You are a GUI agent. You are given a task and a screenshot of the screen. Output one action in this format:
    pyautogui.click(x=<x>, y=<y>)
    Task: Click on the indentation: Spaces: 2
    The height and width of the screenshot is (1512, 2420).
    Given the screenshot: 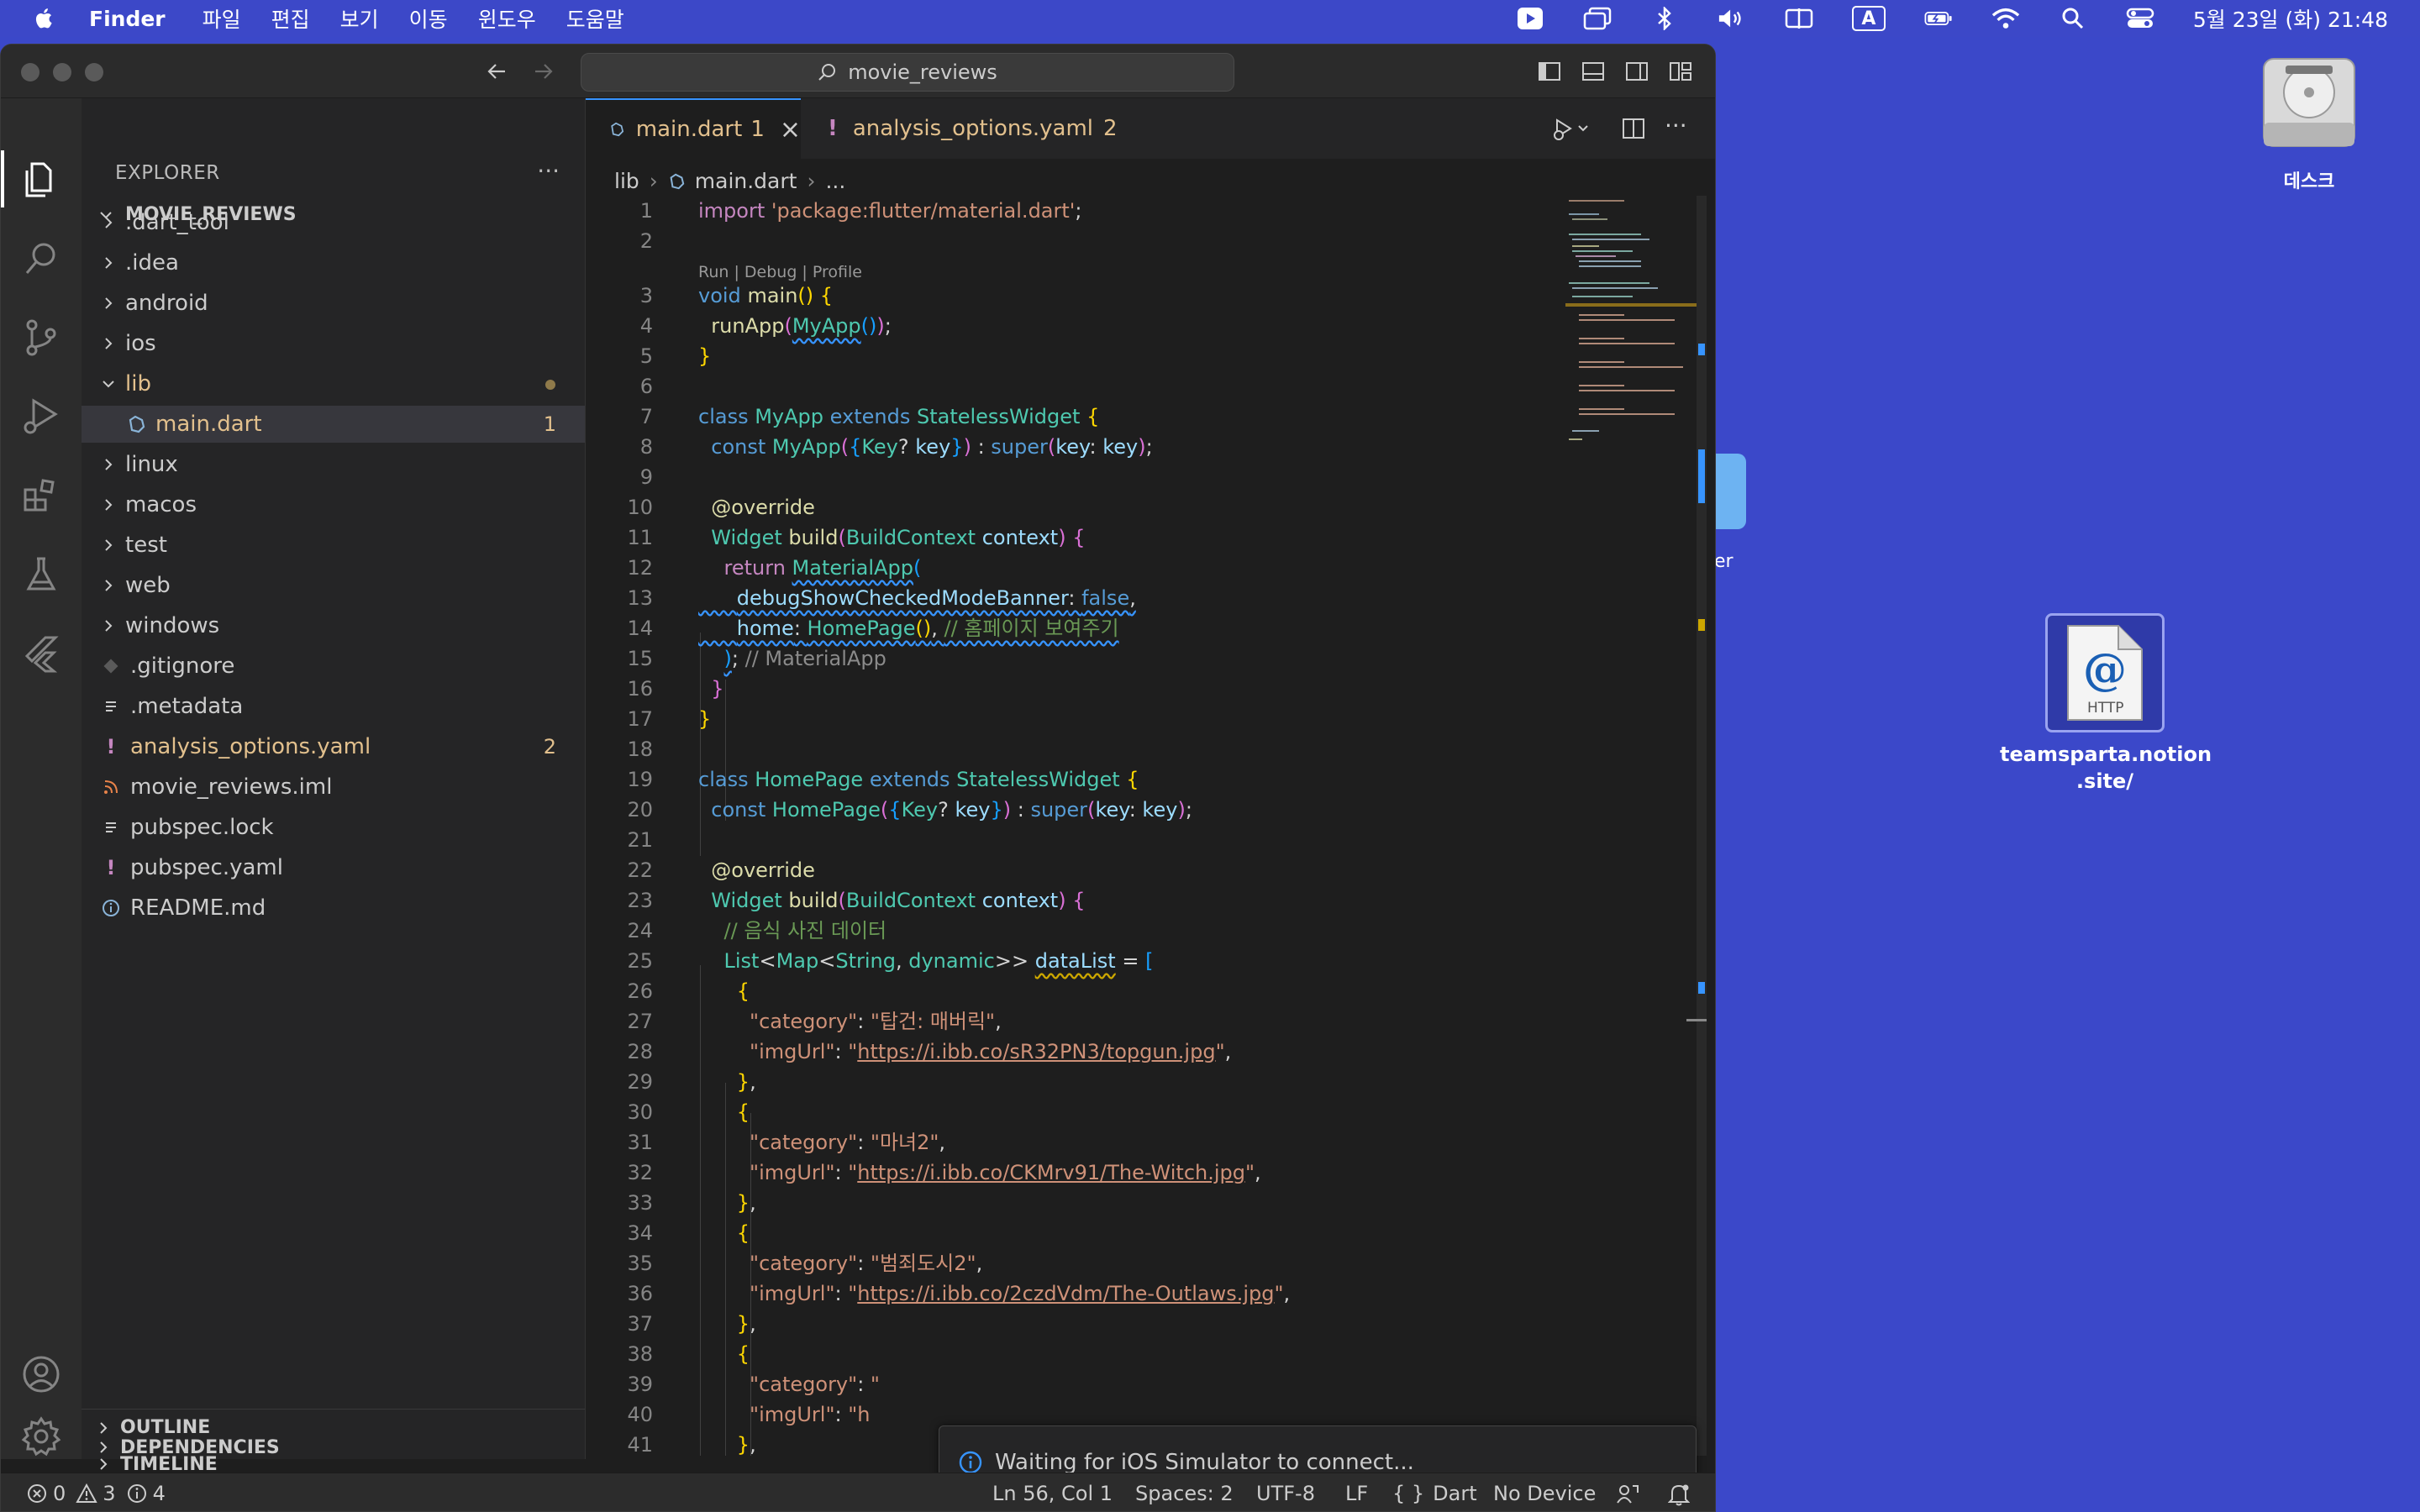 What is the action you would take?
    pyautogui.click(x=1184, y=1492)
    